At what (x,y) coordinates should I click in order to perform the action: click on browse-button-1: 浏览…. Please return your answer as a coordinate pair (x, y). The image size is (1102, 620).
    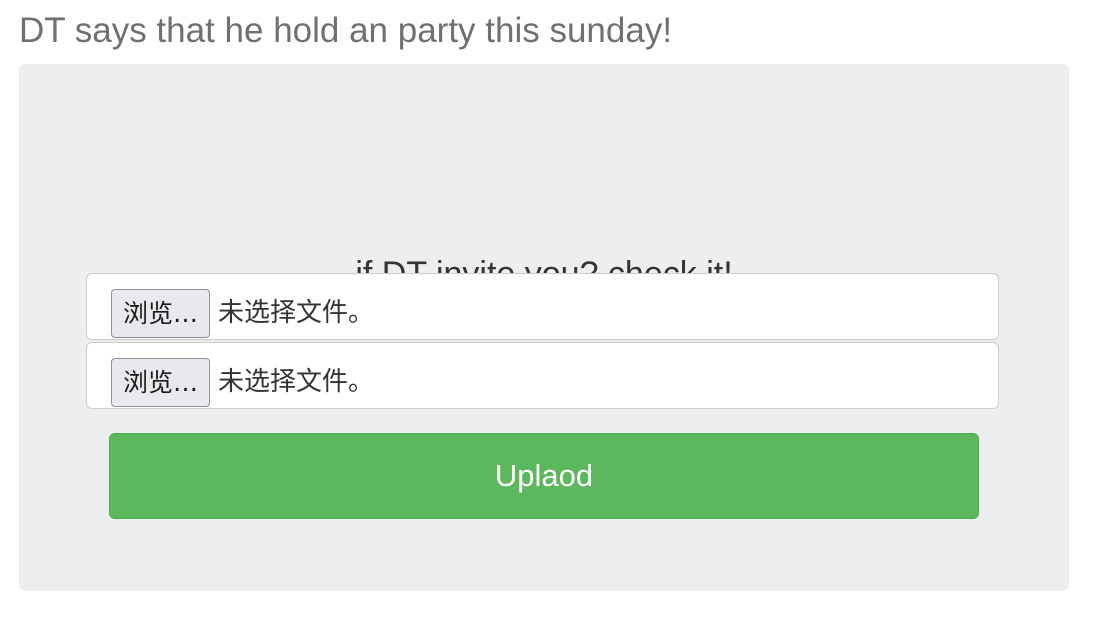
    Looking at the image, I should click on (160, 313).